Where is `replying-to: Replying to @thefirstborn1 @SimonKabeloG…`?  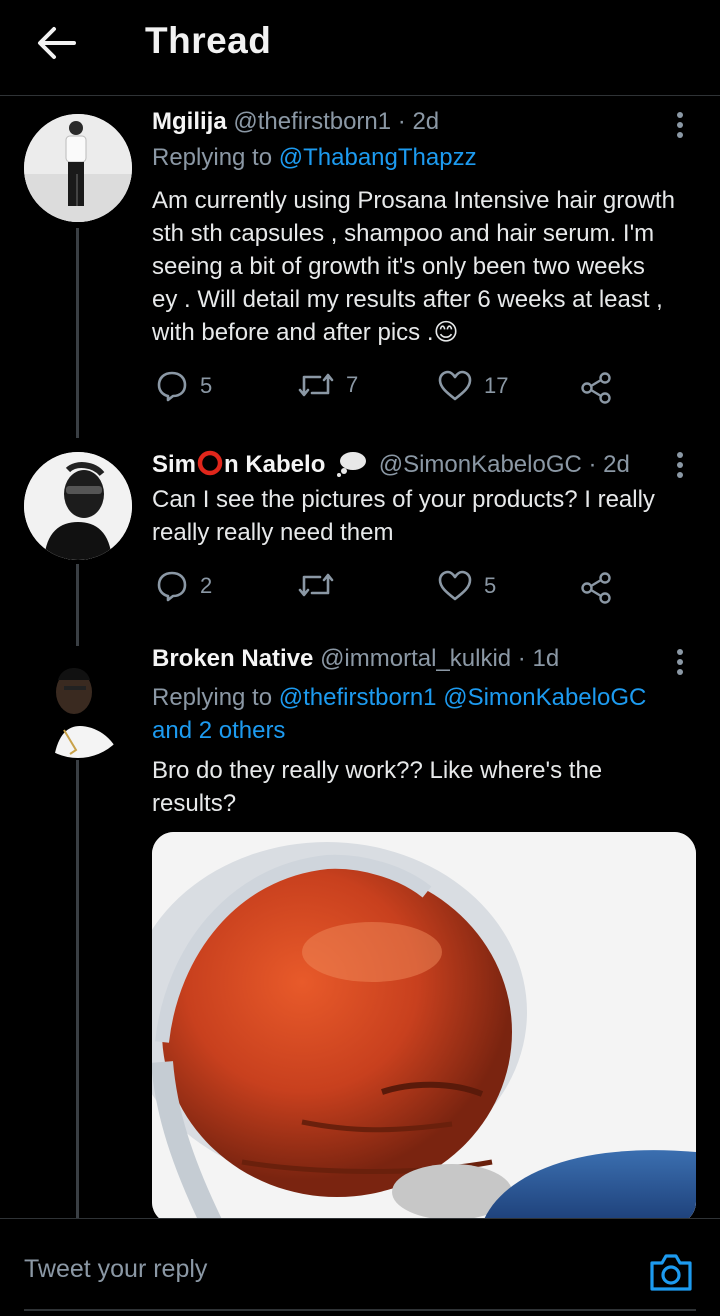 replying-to: Replying to @thefirstborn1 @SimonKabeloG… is located at coordinates (428, 714).